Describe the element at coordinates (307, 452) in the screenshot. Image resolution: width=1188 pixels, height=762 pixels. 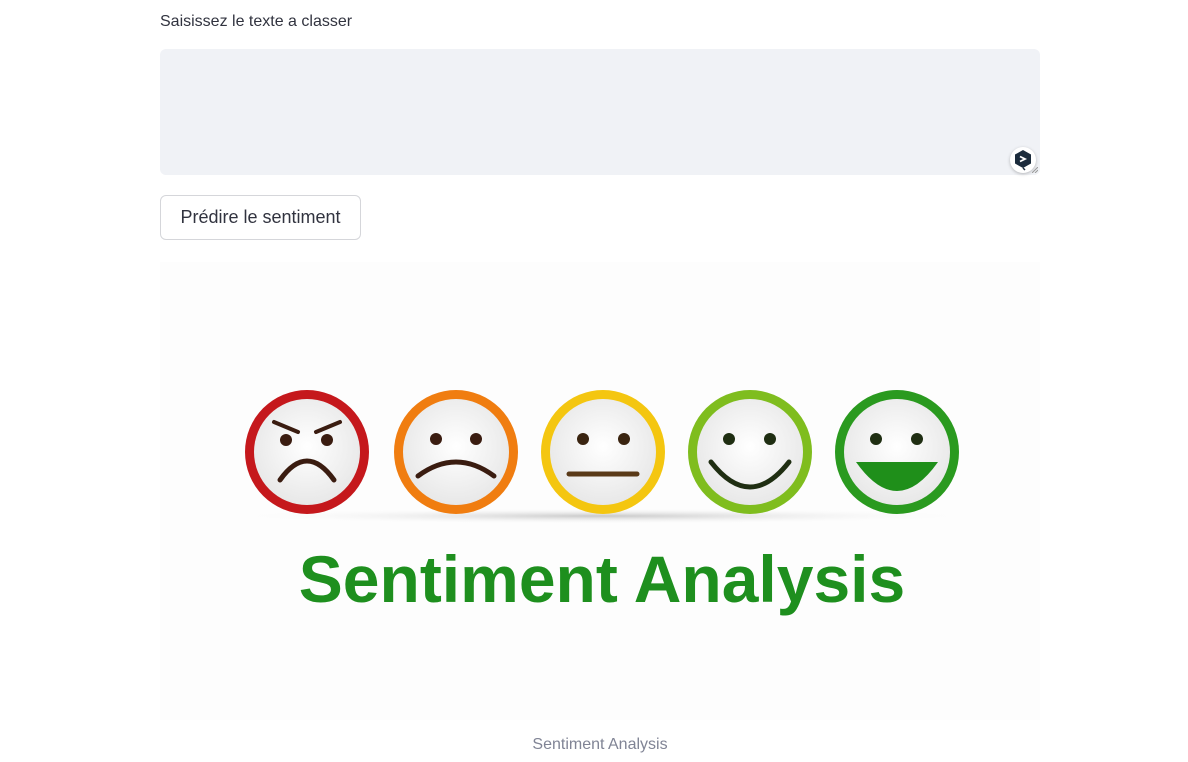
I see `angry-face-icon` at that location.